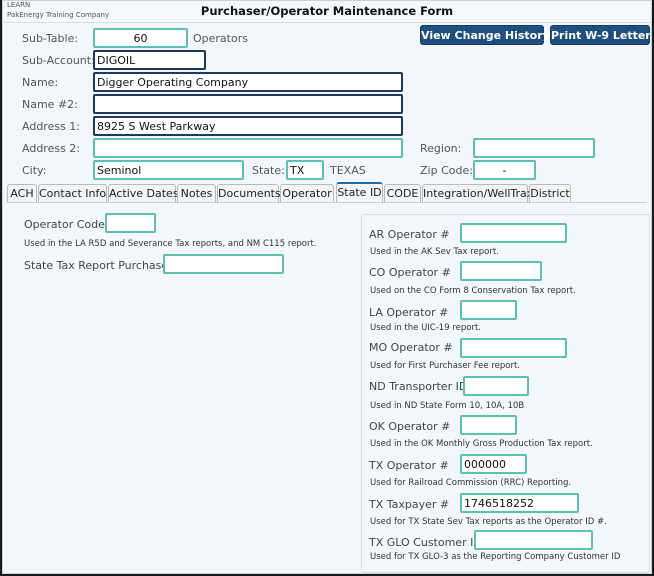  What do you see at coordinates (477, 193) in the screenshot?
I see `tab-integration-welltrax: Integration/WellTrax` at bounding box center [477, 193].